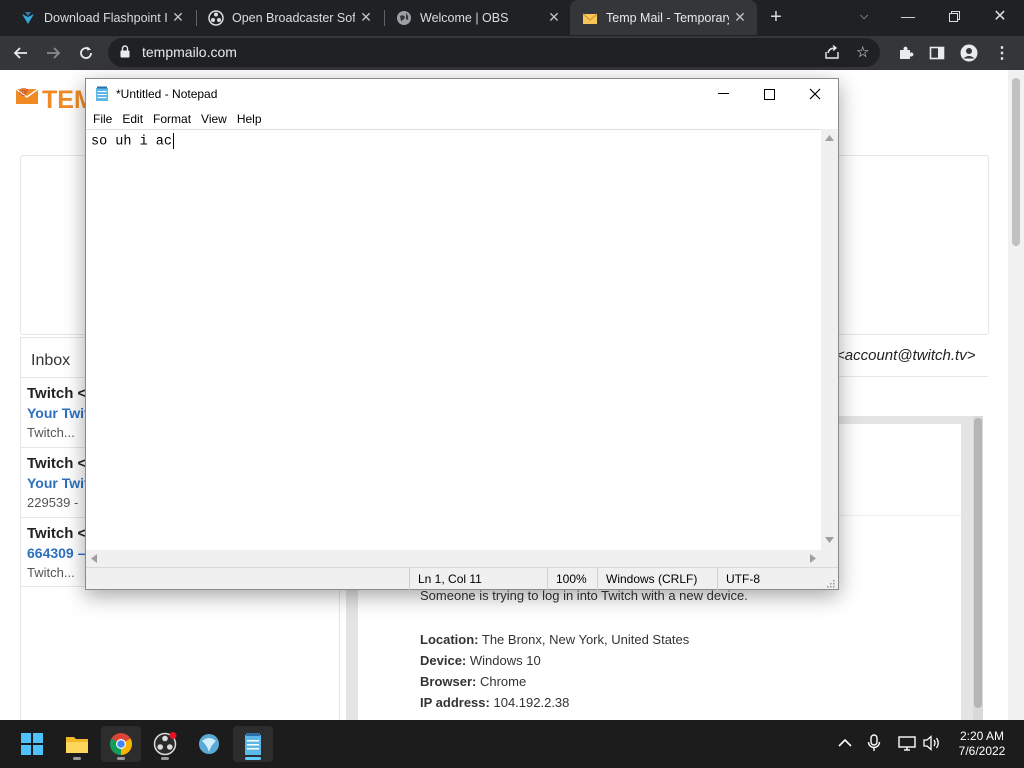  What do you see at coordinates (106, 119) in the screenshot?
I see `menu-file: File` at bounding box center [106, 119].